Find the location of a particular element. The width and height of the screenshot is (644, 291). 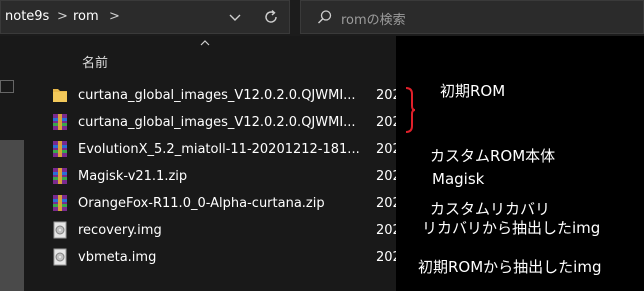

address-bar: note9s > rom > is located at coordinates (145, 17).